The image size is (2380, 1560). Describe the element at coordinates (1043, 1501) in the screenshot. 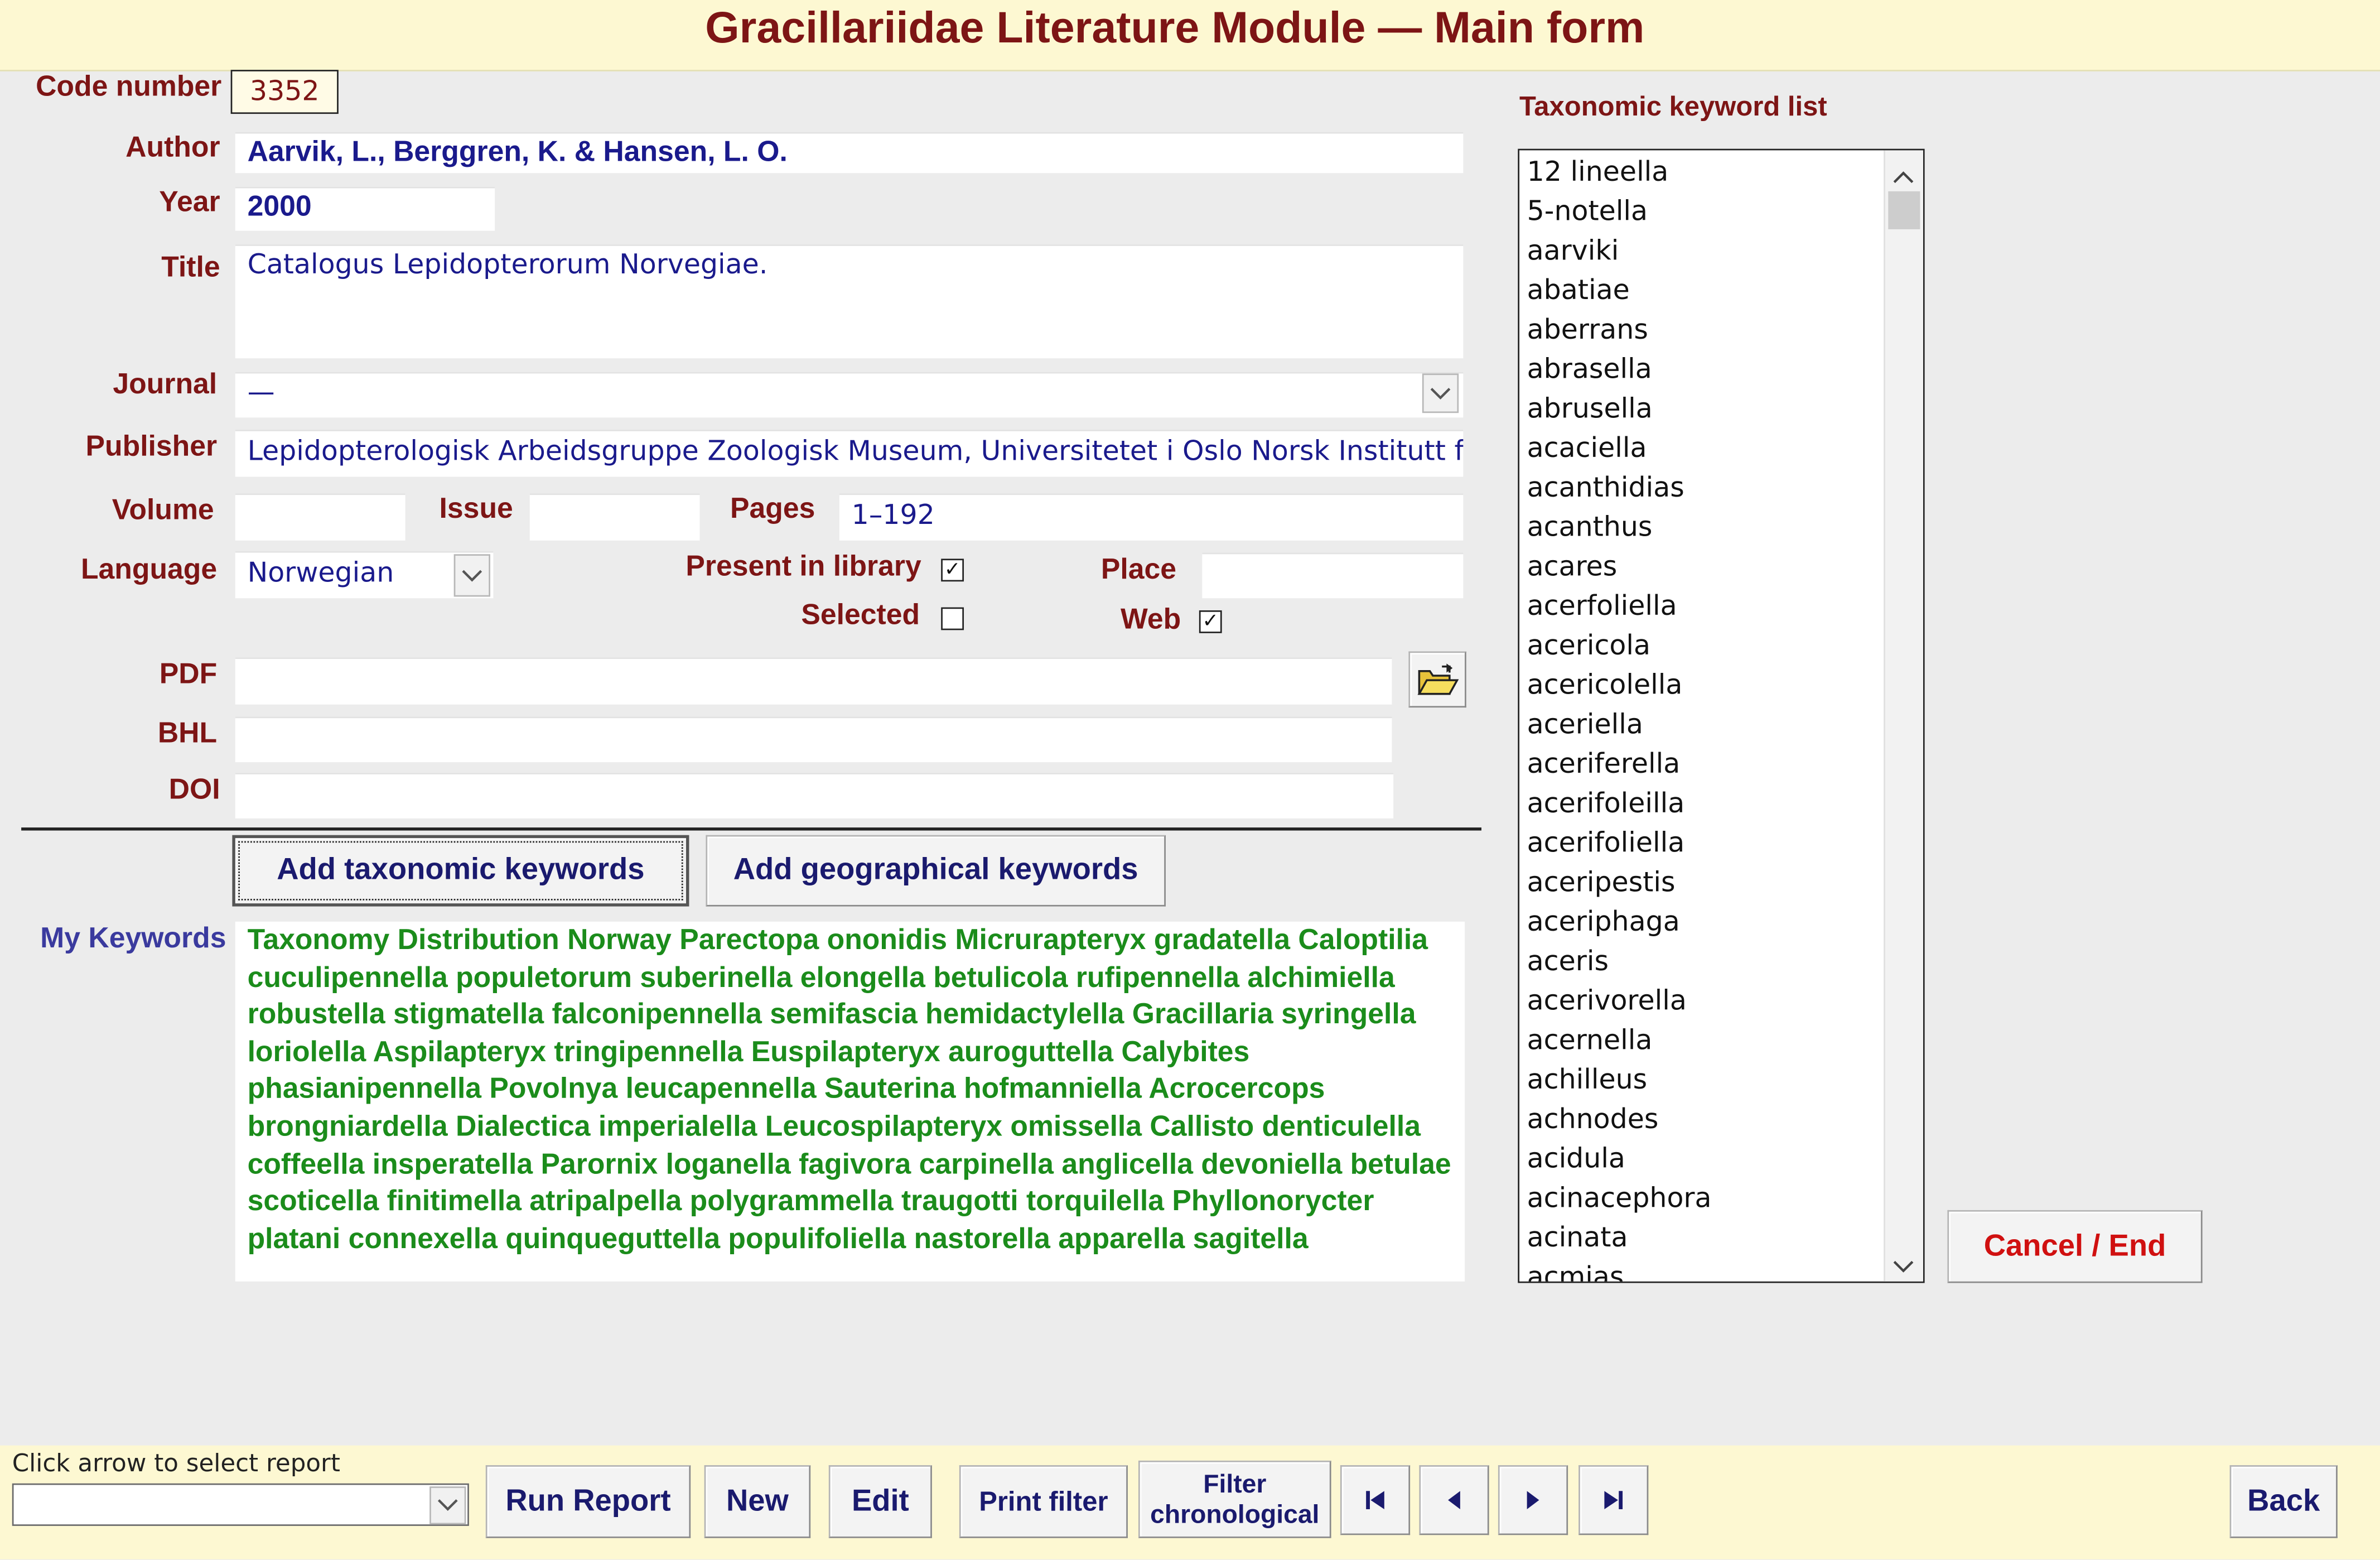

I see `print-filter-button: Print filter` at that location.